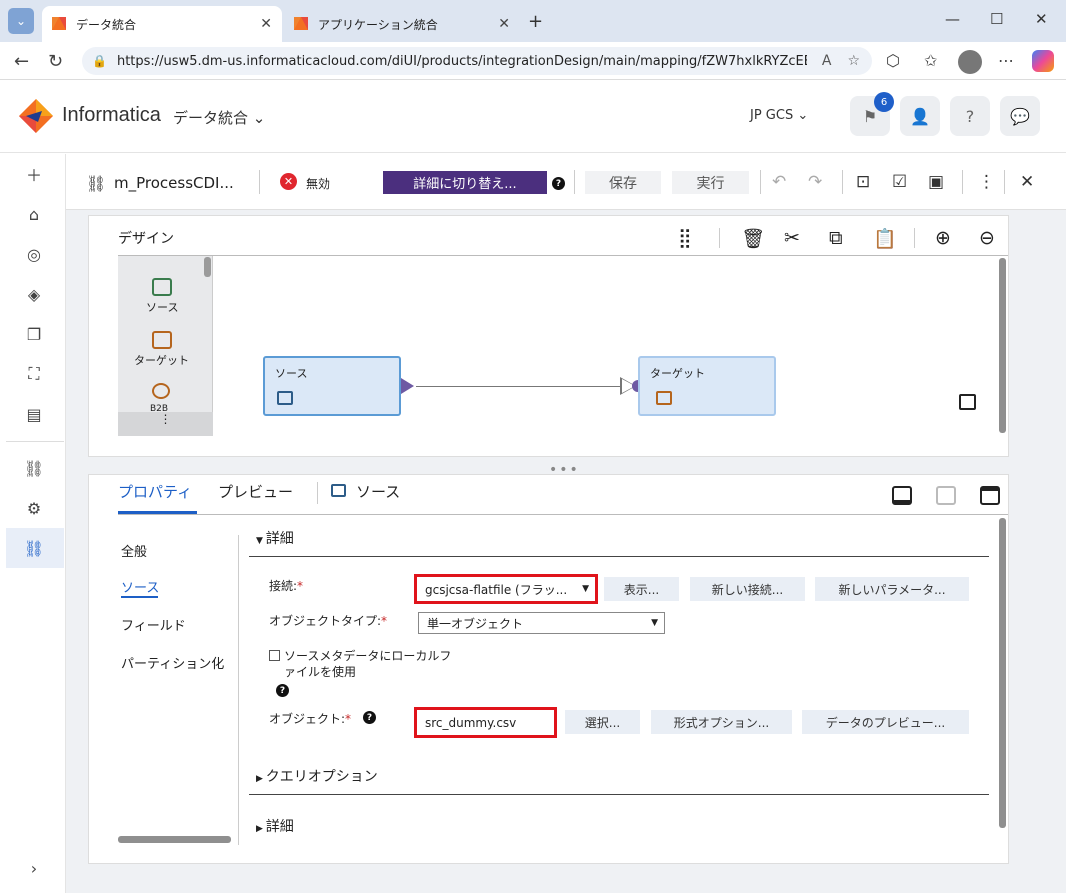 This screenshot has height=893, width=1066. What do you see at coordinates (321, 777) in the screenshot?
I see `query-options-label: クエリオプション` at bounding box center [321, 777].